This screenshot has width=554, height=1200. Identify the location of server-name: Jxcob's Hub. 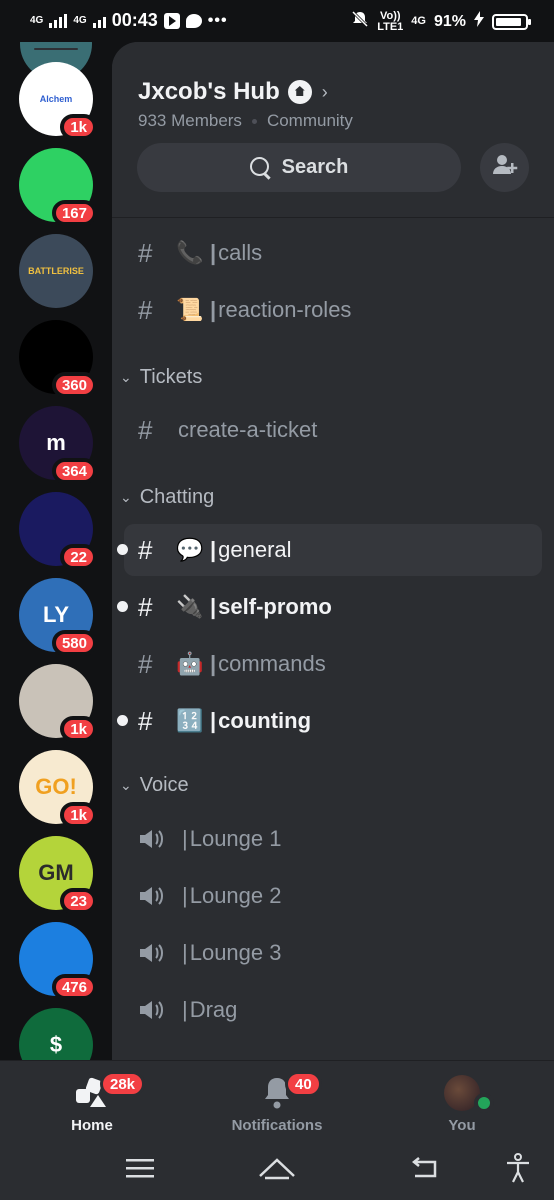
(209, 91).